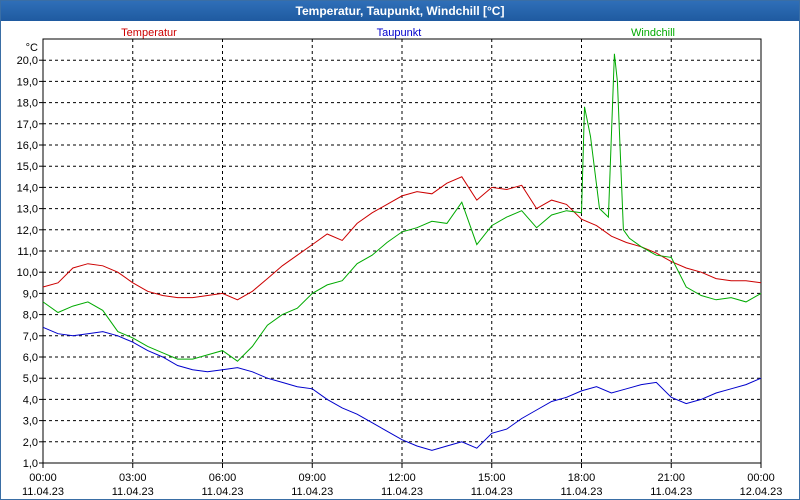  What do you see at coordinates (399, 33) in the screenshot?
I see `legend-taupunkt: Taupunkt` at bounding box center [399, 33].